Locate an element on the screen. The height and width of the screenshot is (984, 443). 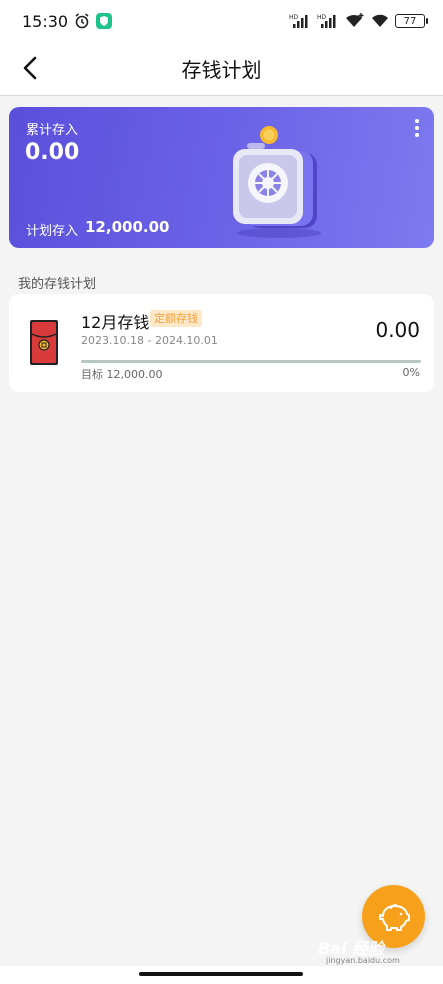
wifi-plus-icon is located at coordinates (355, 20).